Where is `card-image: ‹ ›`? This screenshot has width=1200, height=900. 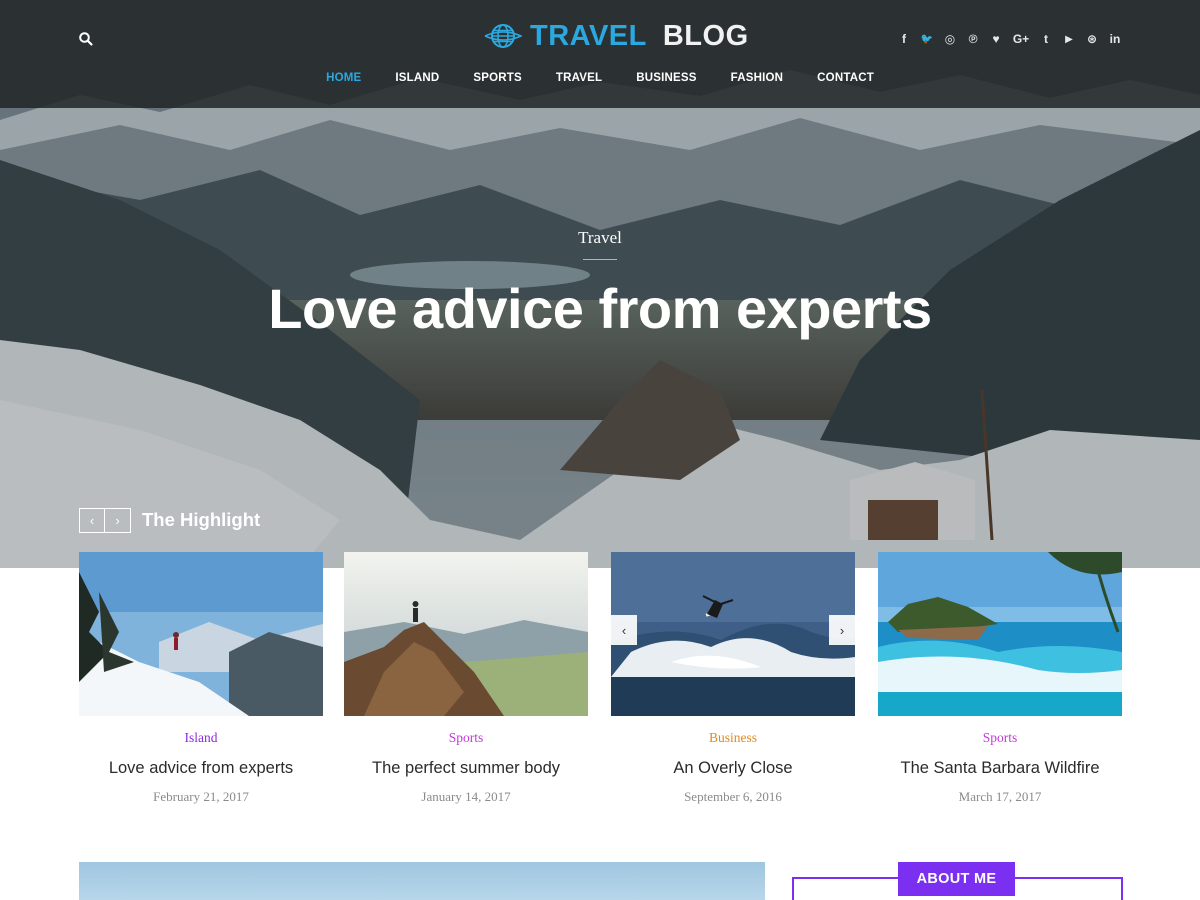
card-image: ‹ › is located at coordinates (733, 634).